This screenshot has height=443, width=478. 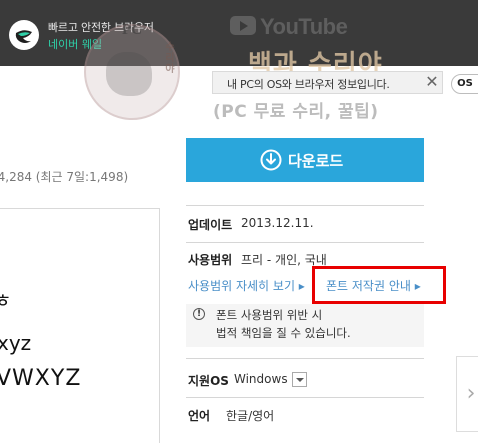 What do you see at coordinates (464, 84) in the screenshot?
I see `os-button: OS` at bounding box center [464, 84].